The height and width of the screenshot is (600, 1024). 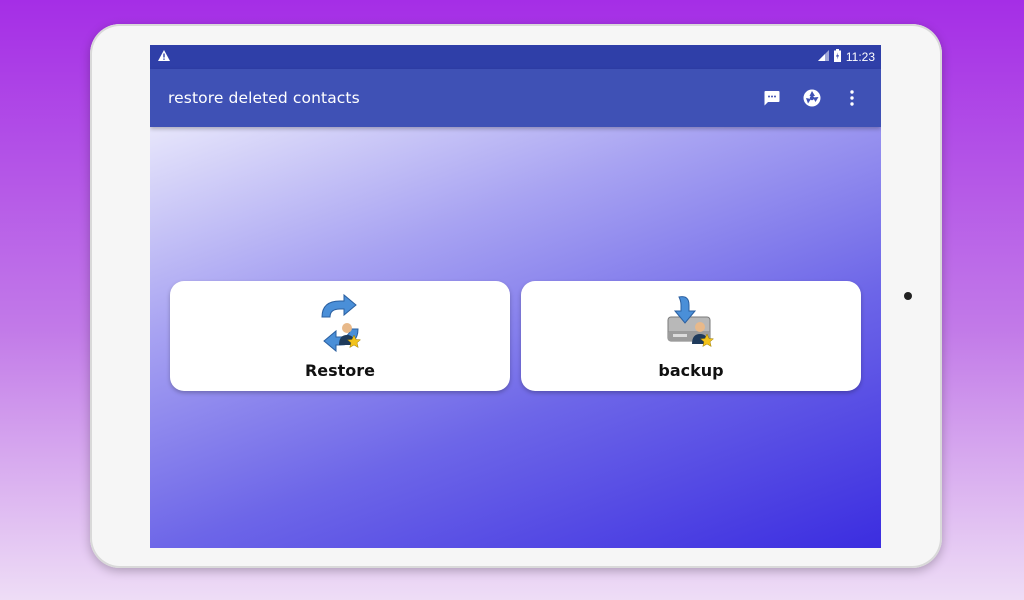 What do you see at coordinates (340, 324) in the screenshot?
I see `restore-contacts-icon` at bounding box center [340, 324].